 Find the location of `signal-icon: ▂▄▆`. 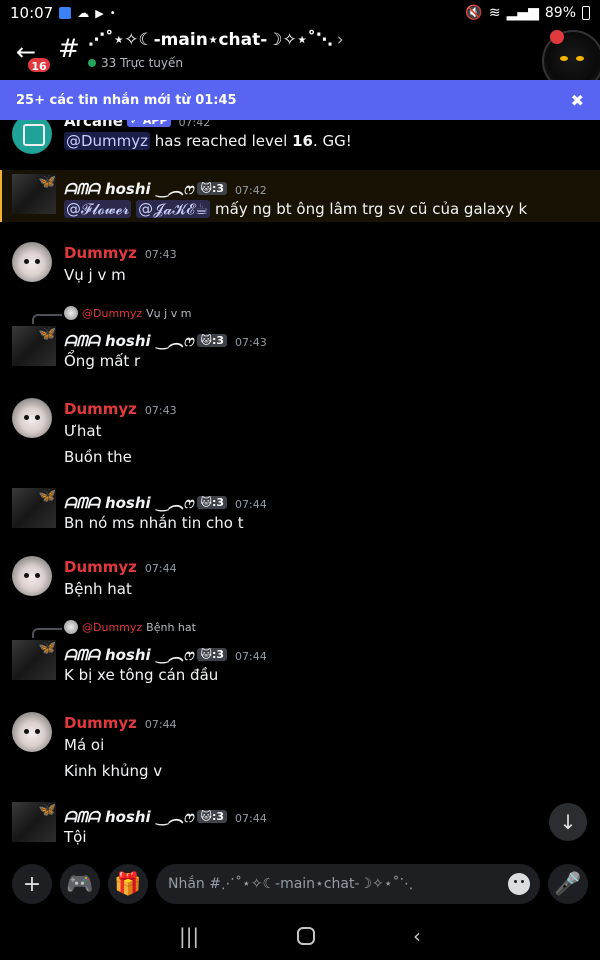

signal-icon: ▂▄▆ is located at coordinates (522, 13).